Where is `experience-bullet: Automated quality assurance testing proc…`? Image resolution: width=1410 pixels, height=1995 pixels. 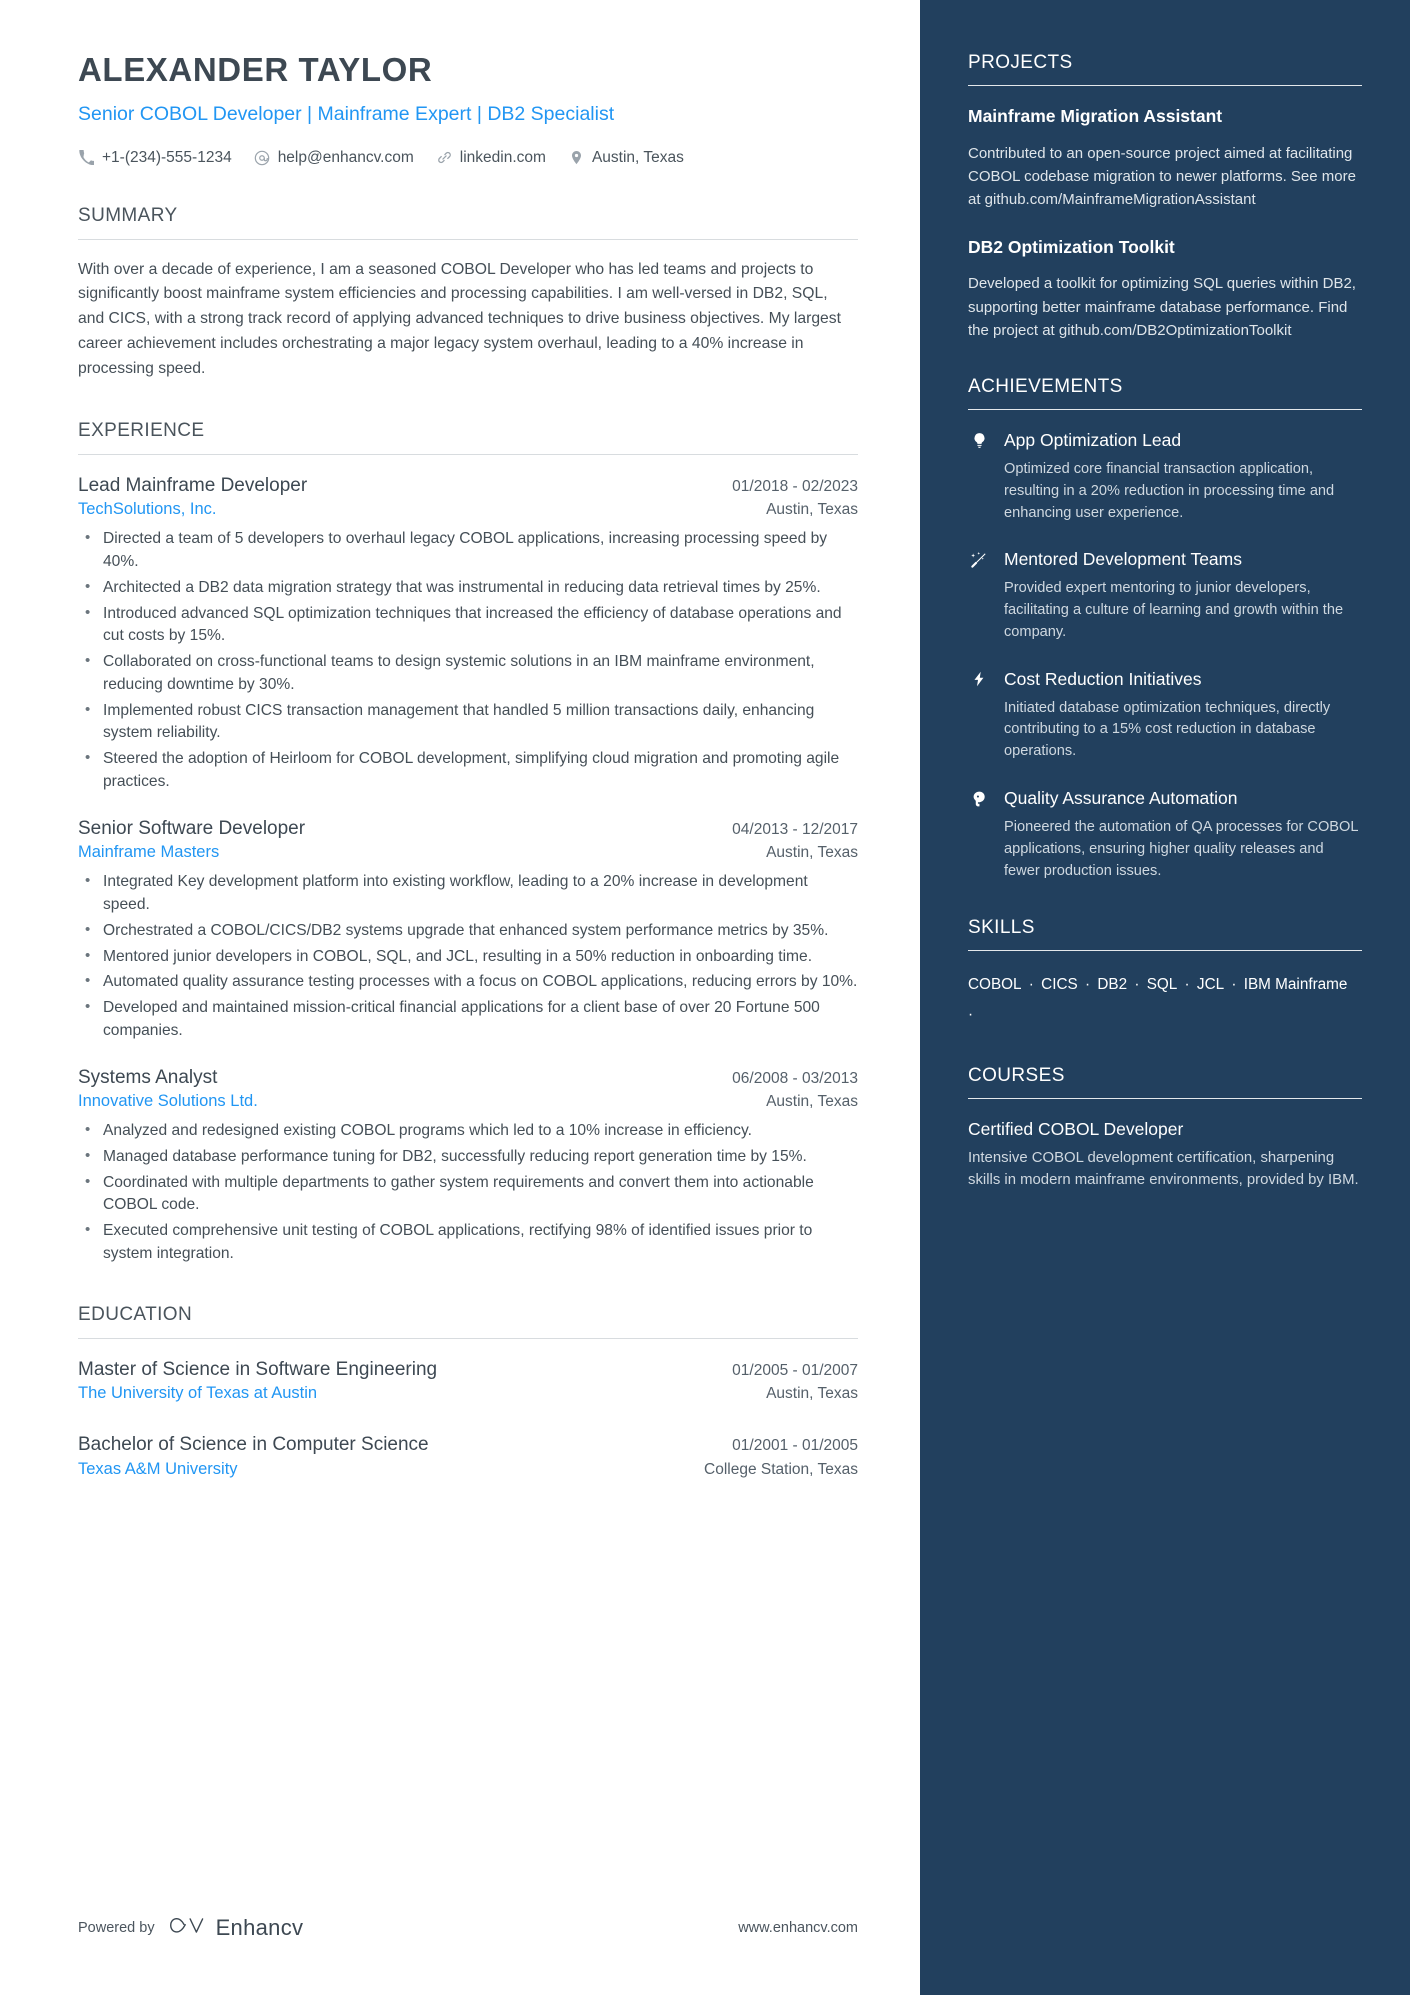
experience-bullet: Automated quality assurance testing proc… is located at coordinates (468, 982).